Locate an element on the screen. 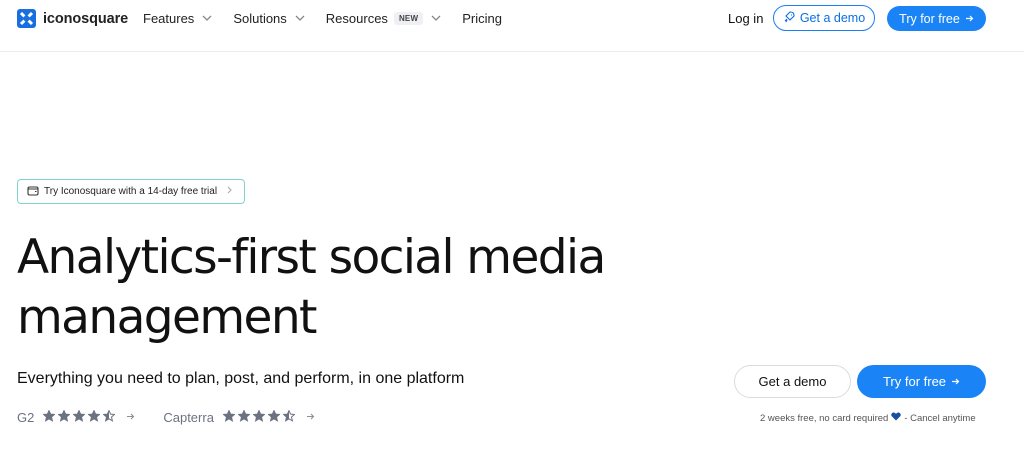  hero-get-demo-button: Get a demo is located at coordinates (792, 381).